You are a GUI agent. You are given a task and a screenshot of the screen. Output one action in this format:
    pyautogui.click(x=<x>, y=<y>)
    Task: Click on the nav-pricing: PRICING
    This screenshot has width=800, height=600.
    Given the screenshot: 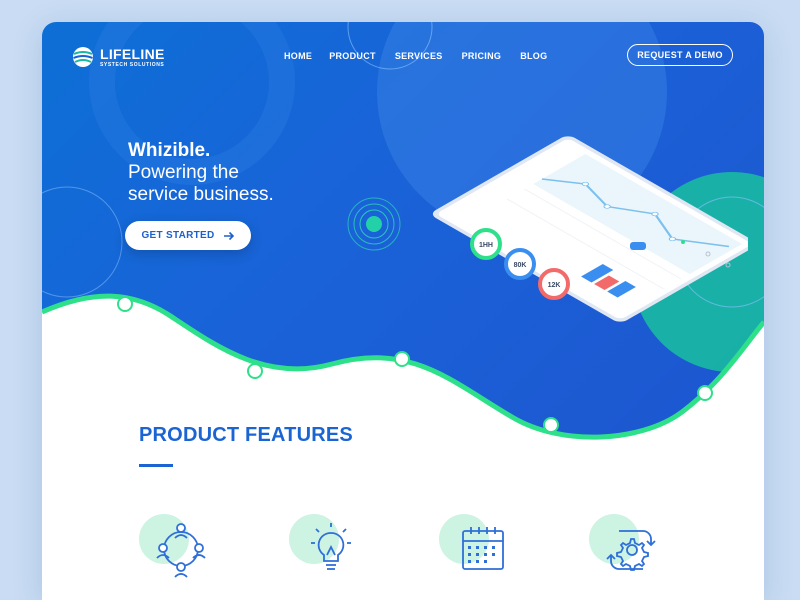 What is the action you would take?
    pyautogui.click(x=482, y=56)
    